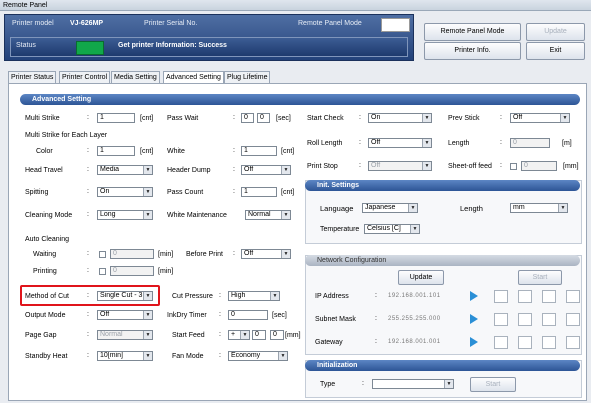 The image size is (591, 403). I want to click on white-maintenance-select: Normal ▼, so click(268, 215).